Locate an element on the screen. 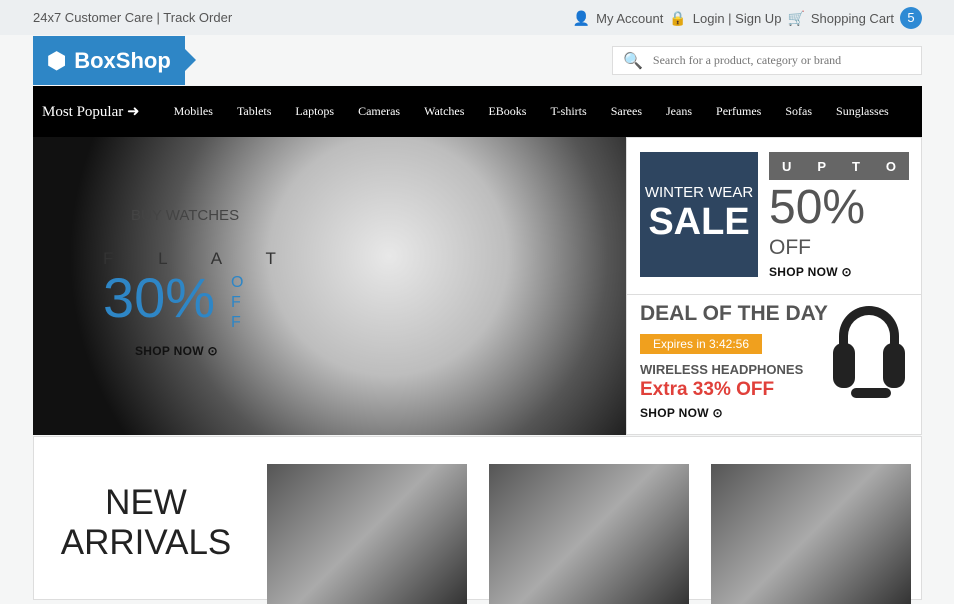 The image size is (954, 604). headphones-cup-left is located at coordinates (844, 365).